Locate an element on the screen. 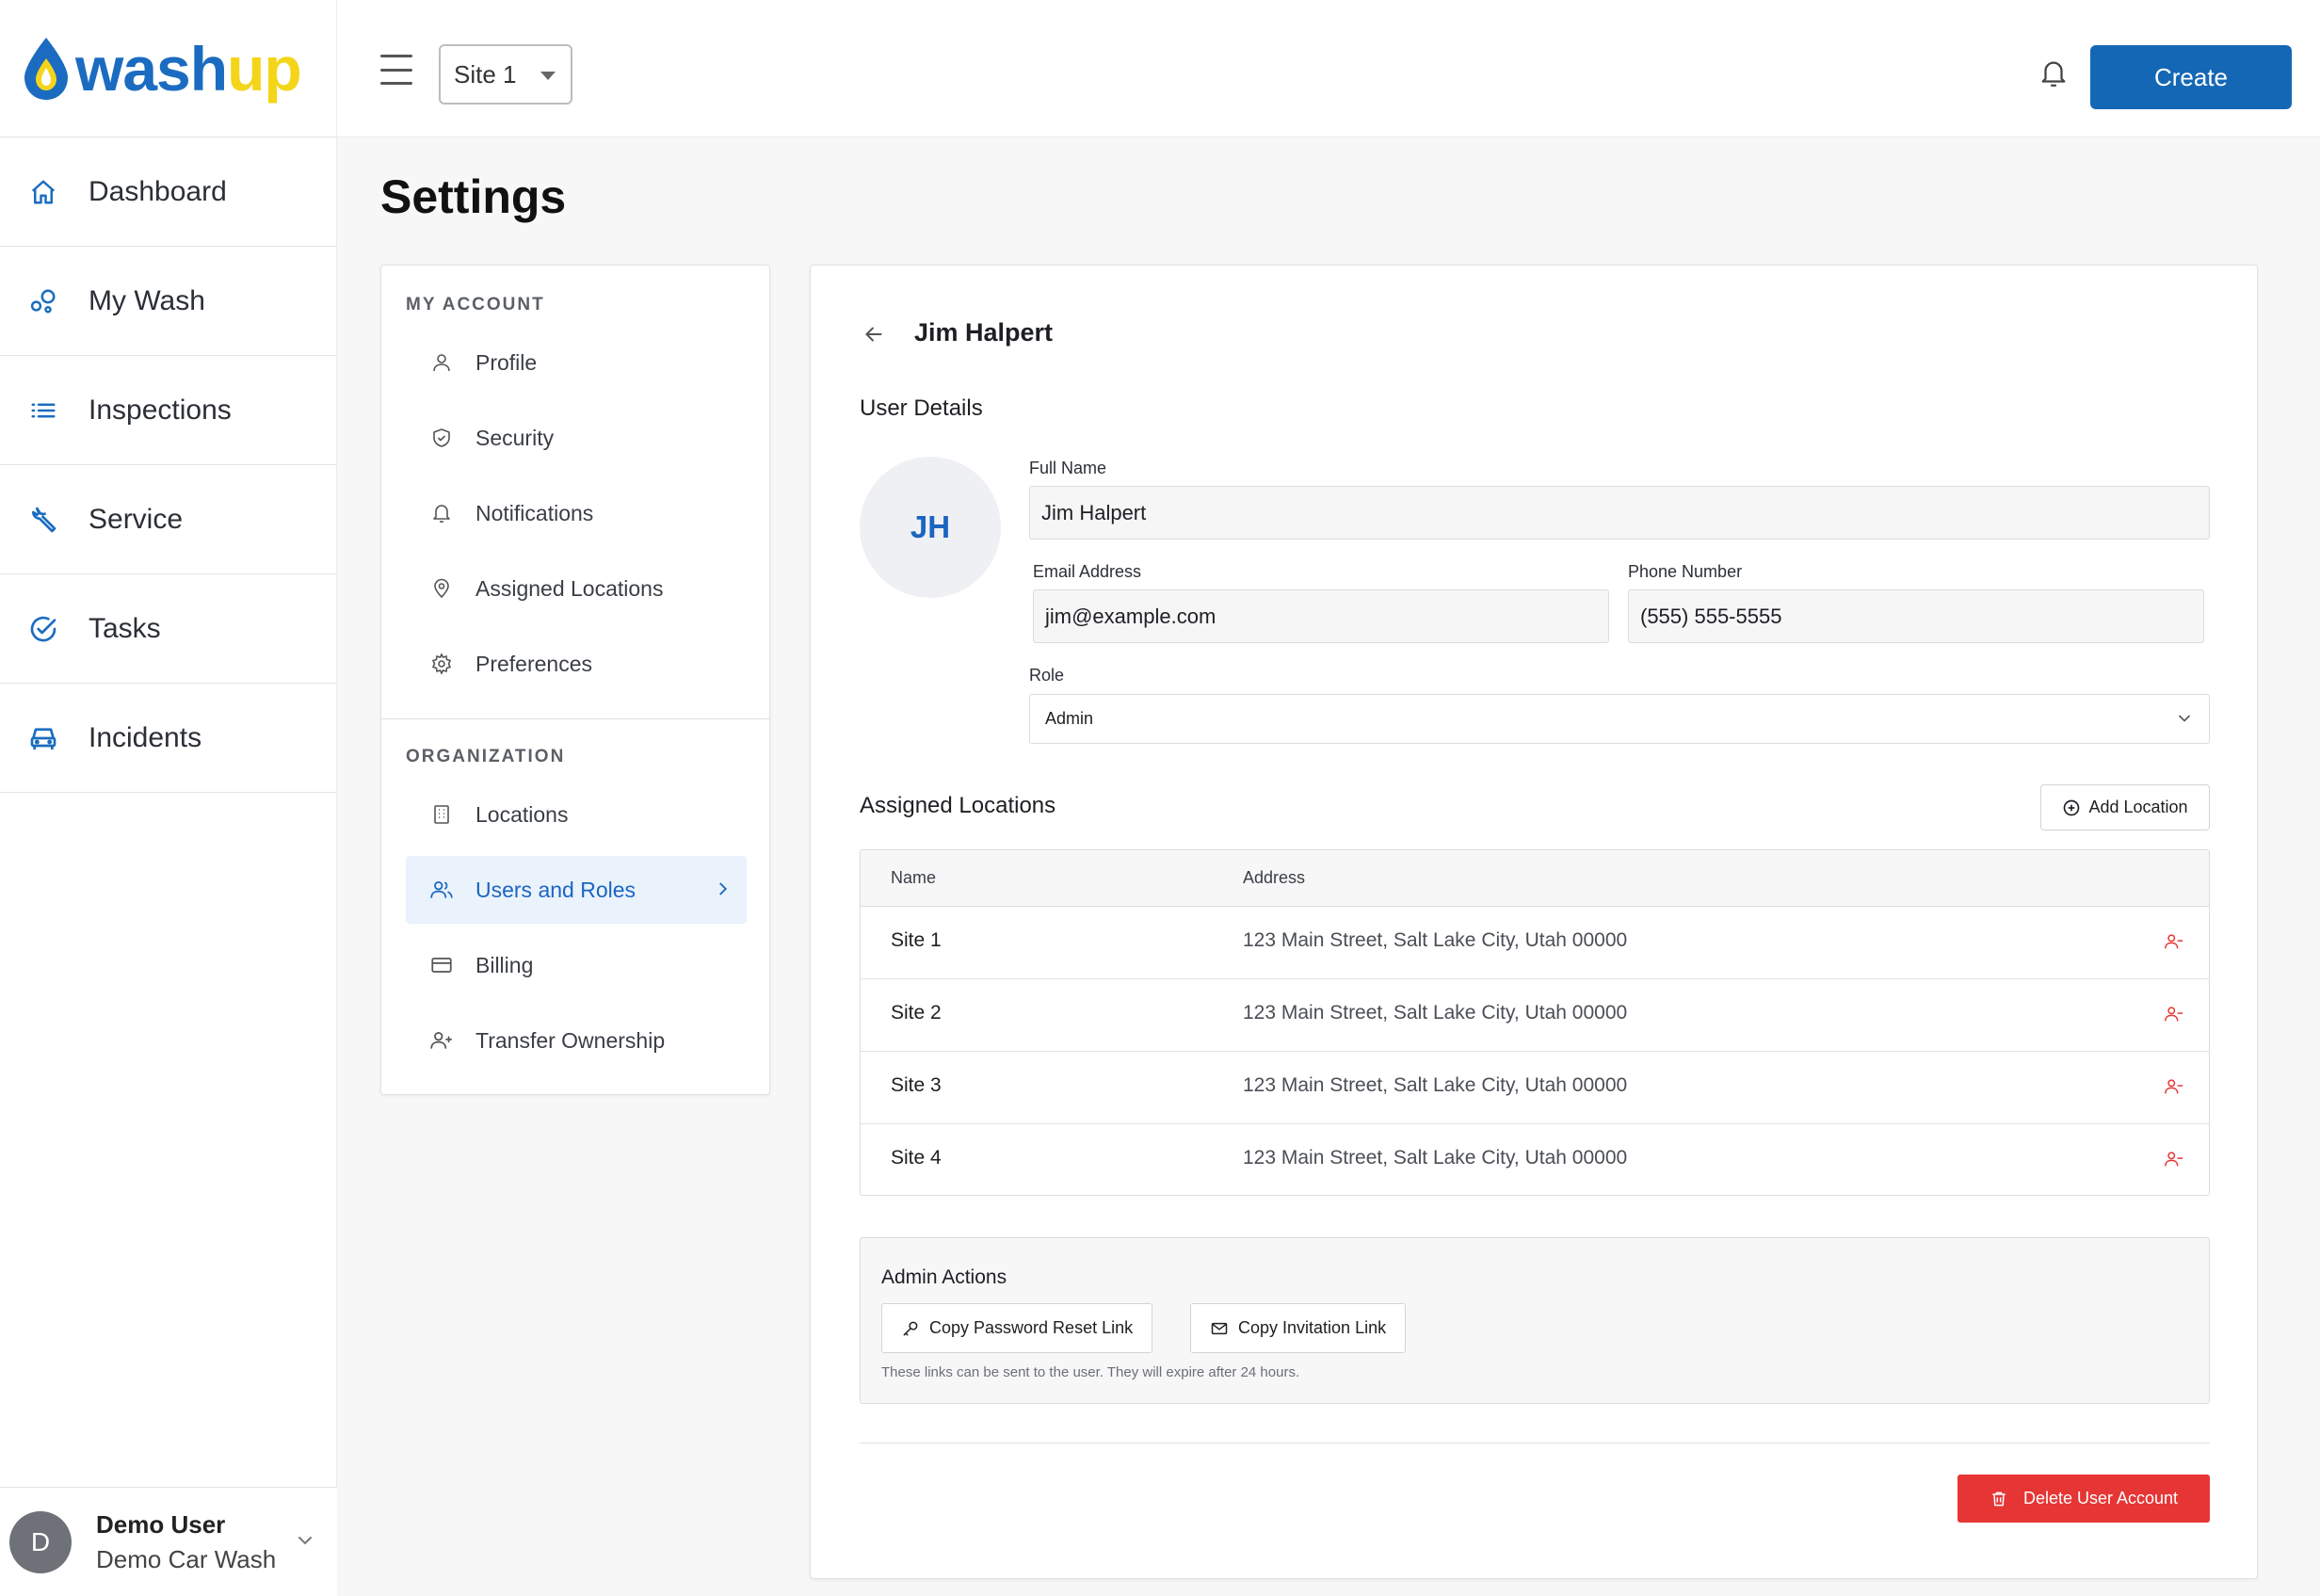  topbar: Site 1 Create is located at coordinates (1328, 68).